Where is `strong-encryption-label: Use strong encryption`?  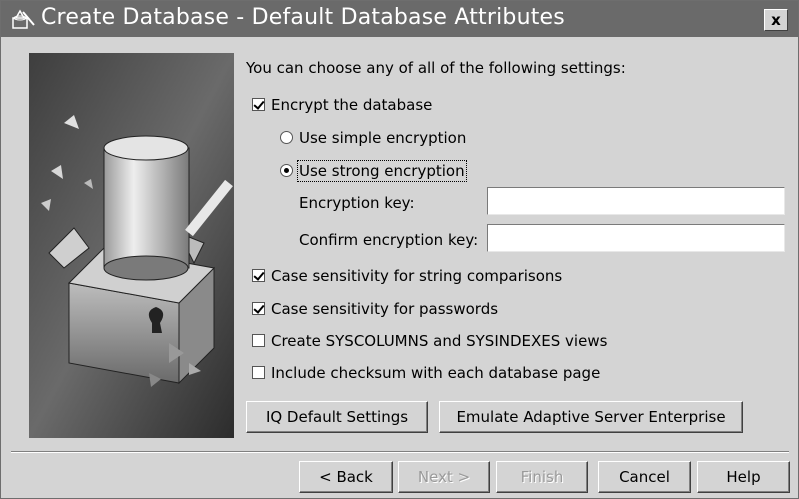 strong-encryption-label: Use strong encryption is located at coordinates (382, 171).